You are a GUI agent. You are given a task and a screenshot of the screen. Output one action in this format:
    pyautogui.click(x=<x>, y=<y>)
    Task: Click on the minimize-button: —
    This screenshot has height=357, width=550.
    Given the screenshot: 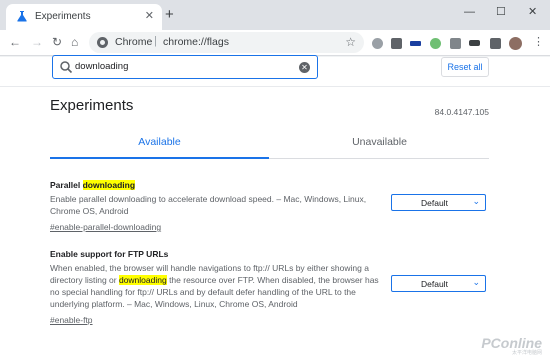 What is the action you would take?
    pyautogui.click(x=469, y=12)
    